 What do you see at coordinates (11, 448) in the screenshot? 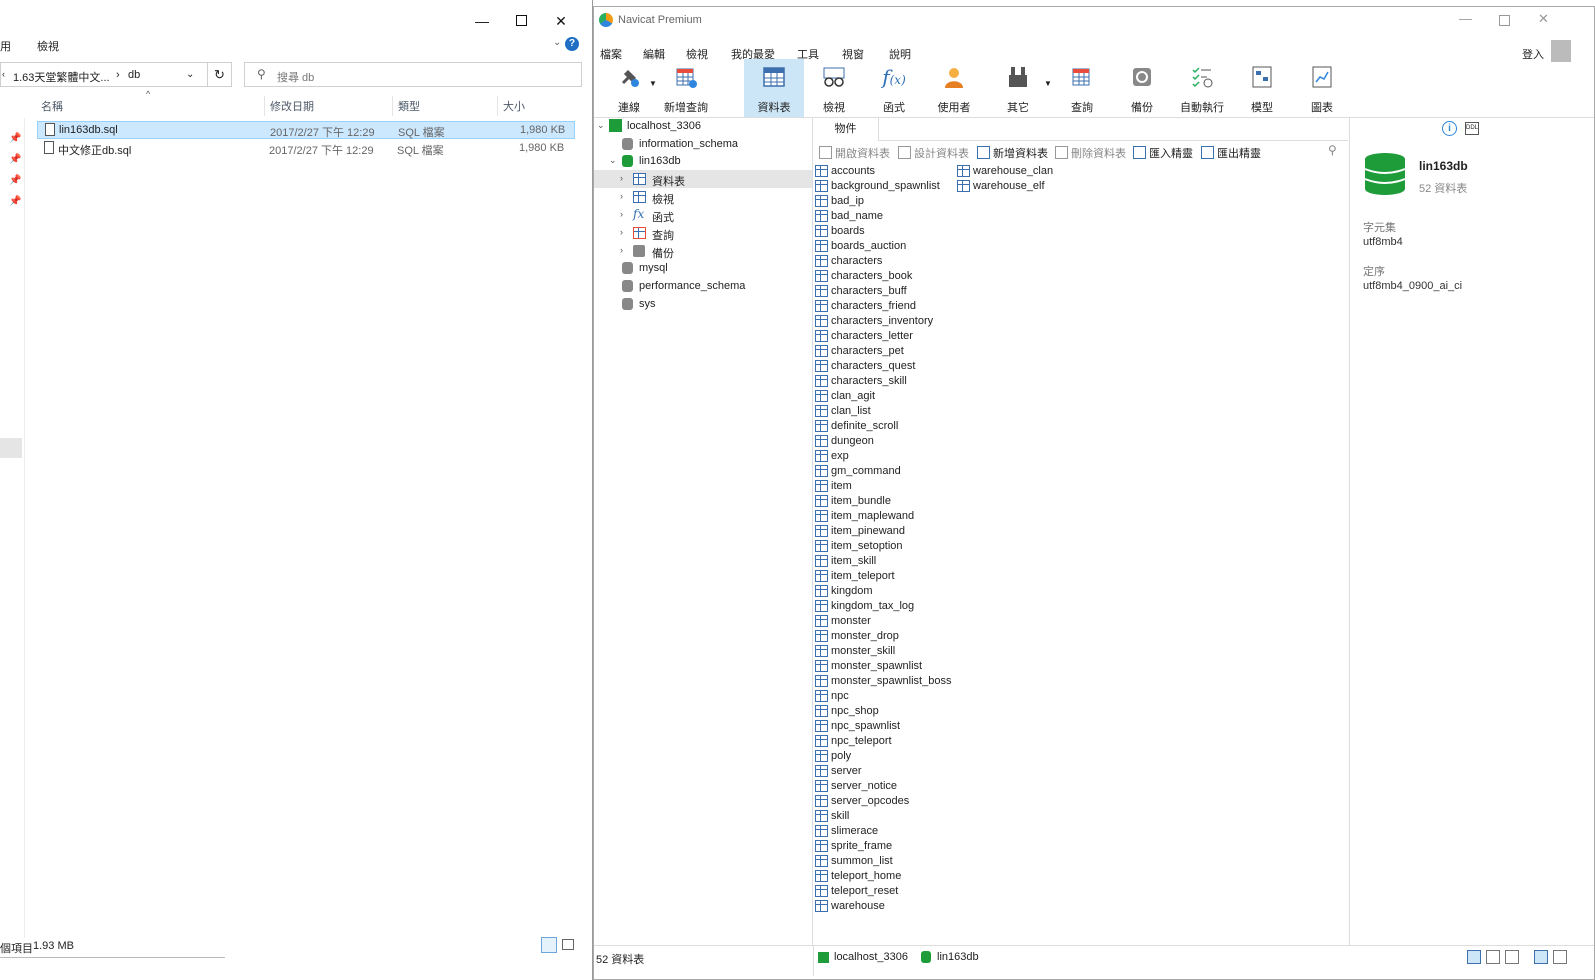
I see `nav-pane-selection` at bounding box center [11, 448].